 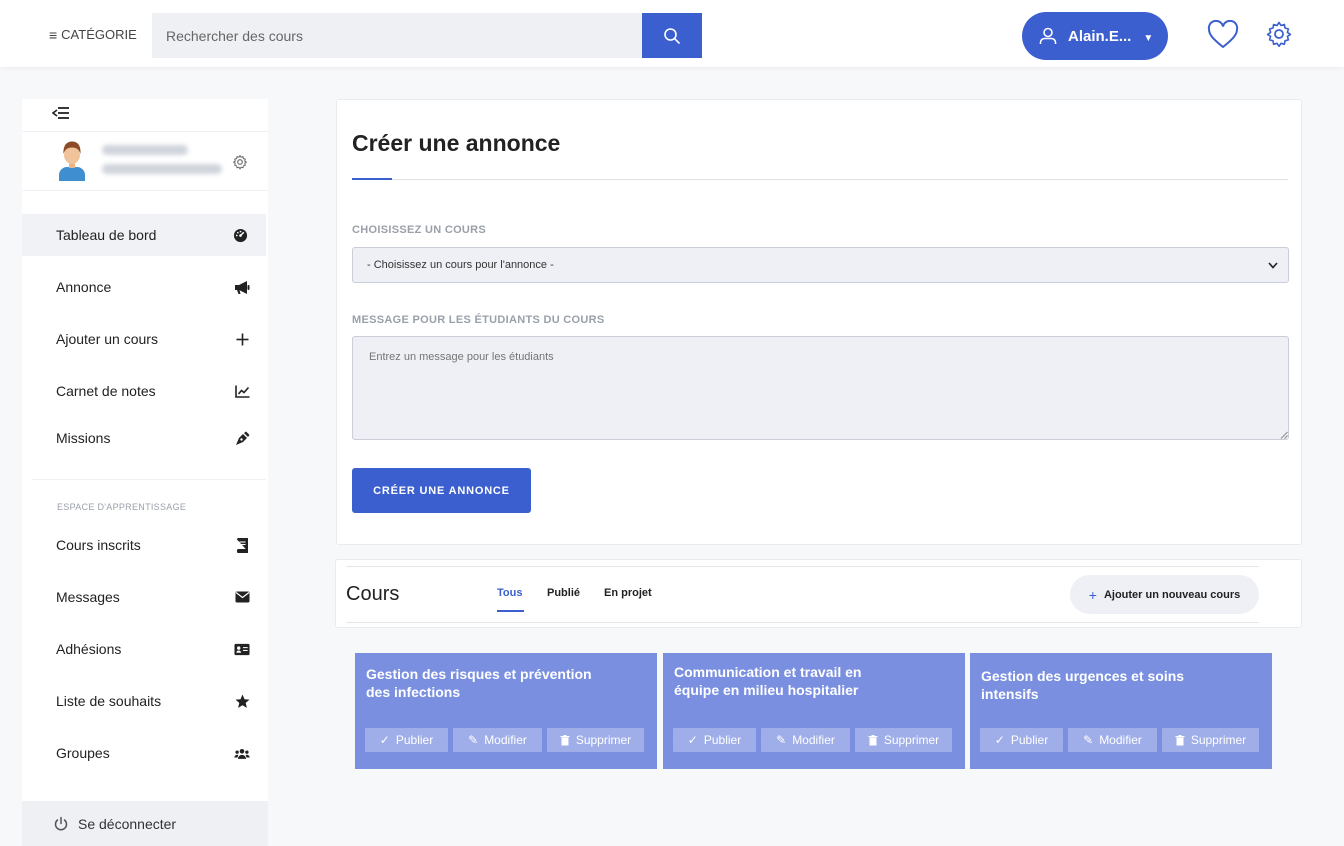 I want to click on sidebar-item-wishlist: Liste de souhaits, so click(x=145, y=701).